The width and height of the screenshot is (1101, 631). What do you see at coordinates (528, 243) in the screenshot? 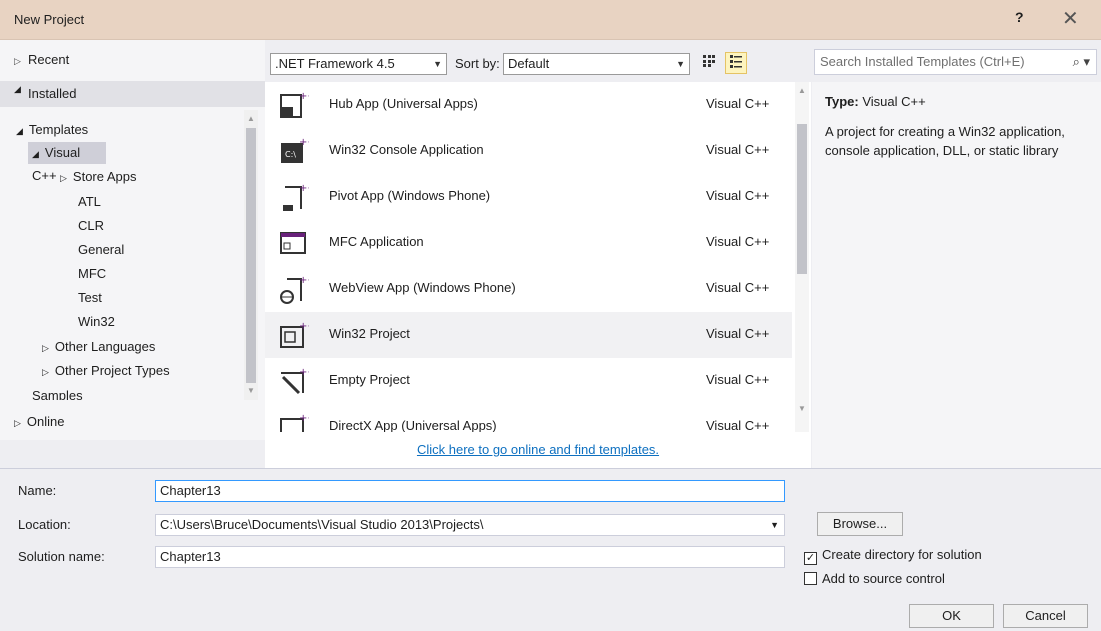
I see `template-item-mfc: MFC Application Visual C++` at bounding box center [528, 243].